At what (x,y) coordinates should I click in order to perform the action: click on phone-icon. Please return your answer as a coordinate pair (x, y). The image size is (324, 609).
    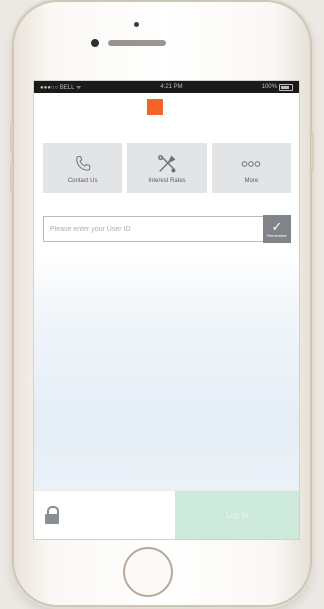
    Looking at the image, I should click on (83, 164).